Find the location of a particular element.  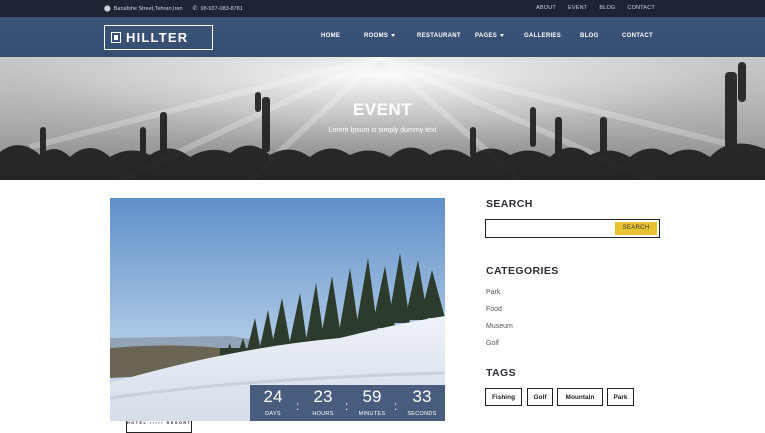

top-link-blog: BLOG is located at coordinates (607, 8).